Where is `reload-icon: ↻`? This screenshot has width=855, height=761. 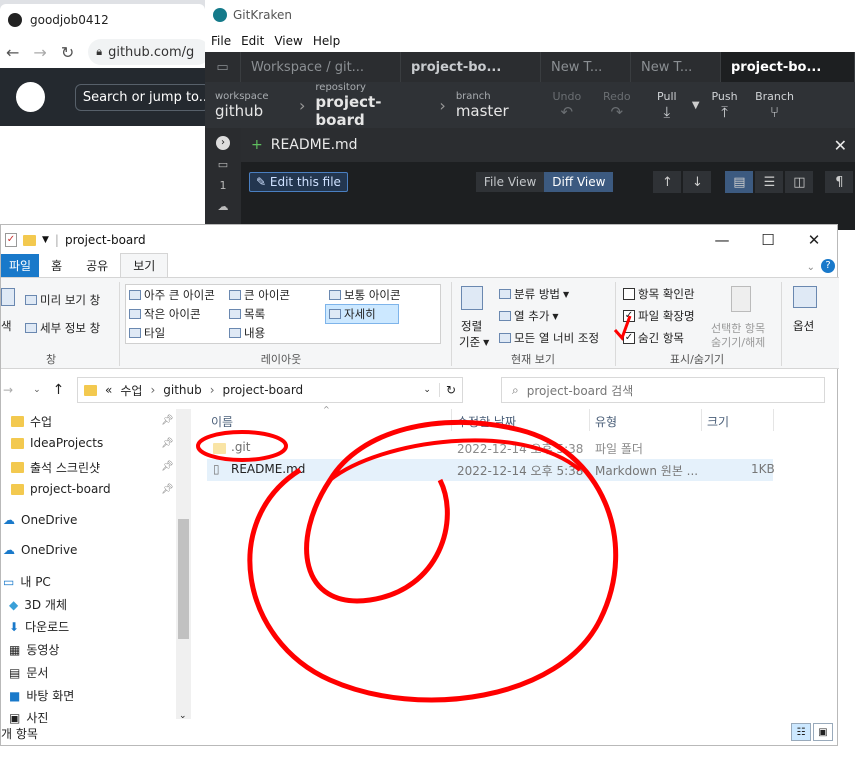
reload-icon: ↻ is located at coordinates (67, 52).